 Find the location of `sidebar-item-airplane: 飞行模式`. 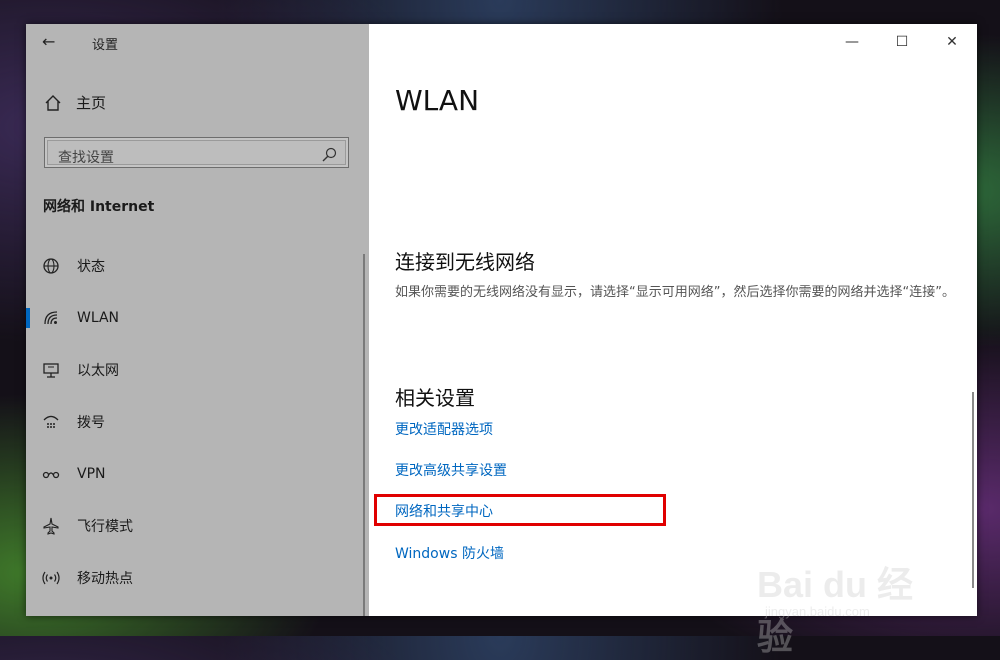

sidebar-item-airplane: 飞行模式 is located at coordinates (197, 526).